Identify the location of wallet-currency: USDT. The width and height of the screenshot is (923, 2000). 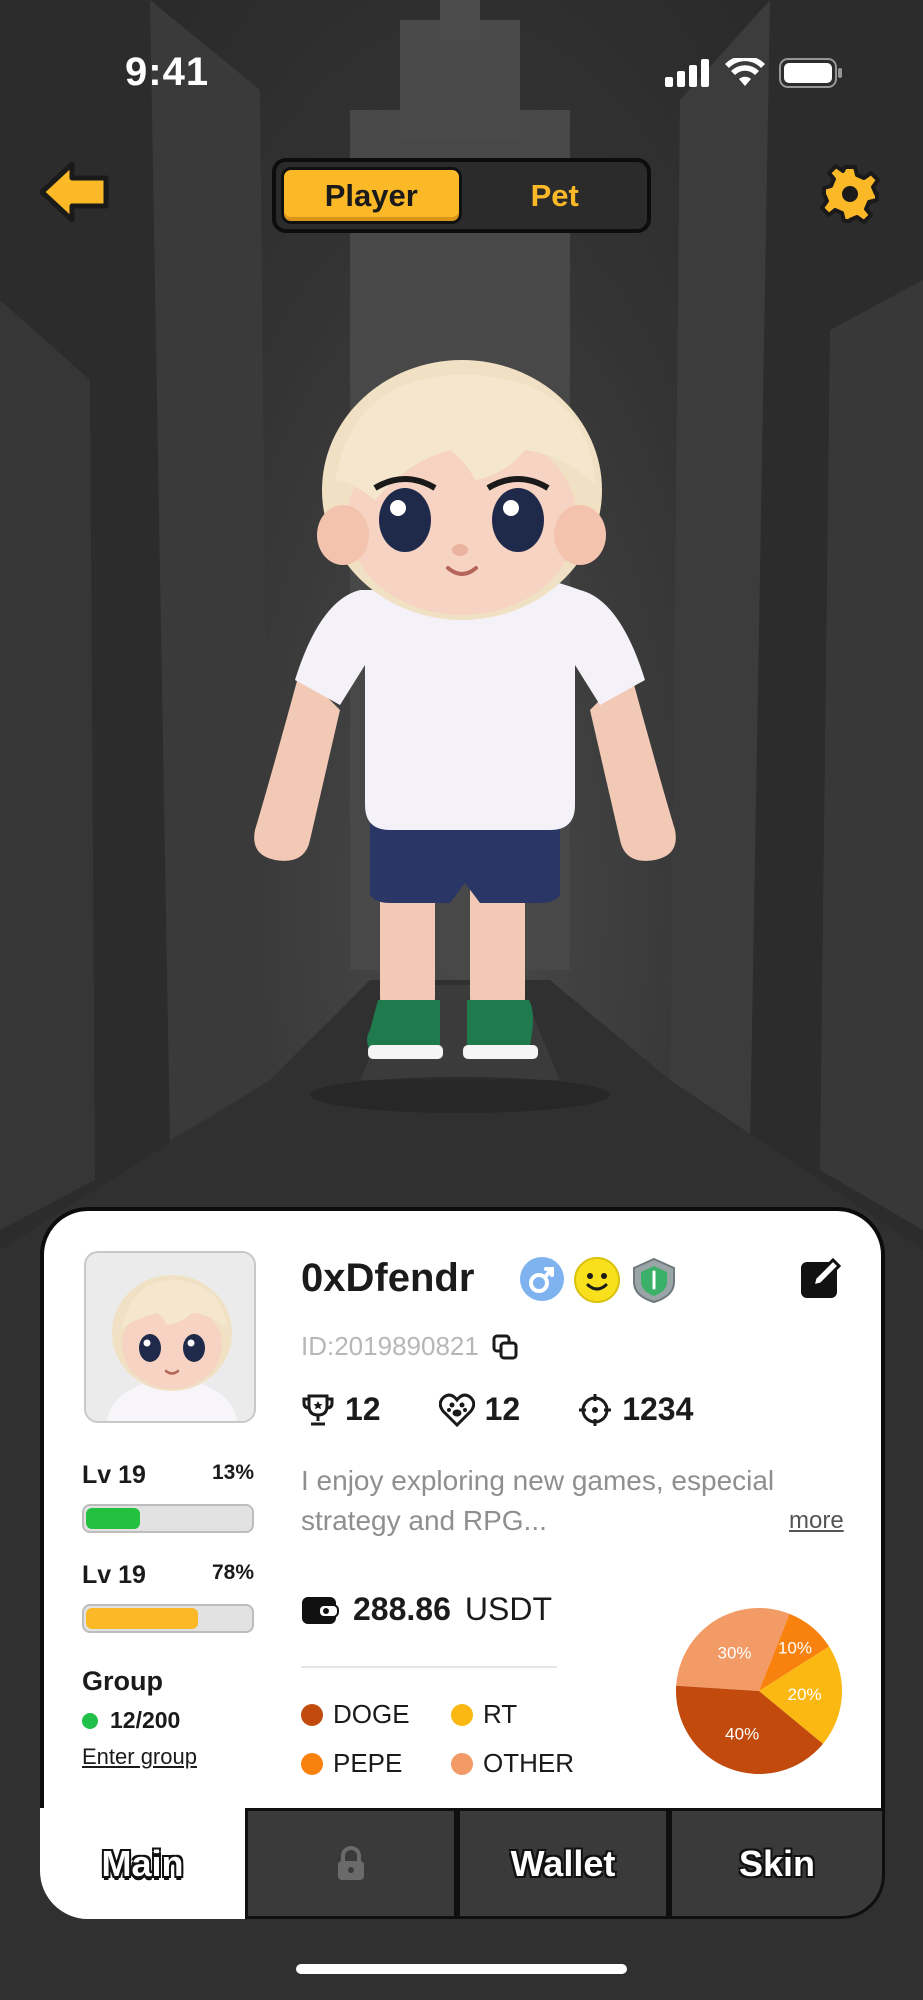
(508, 1609).